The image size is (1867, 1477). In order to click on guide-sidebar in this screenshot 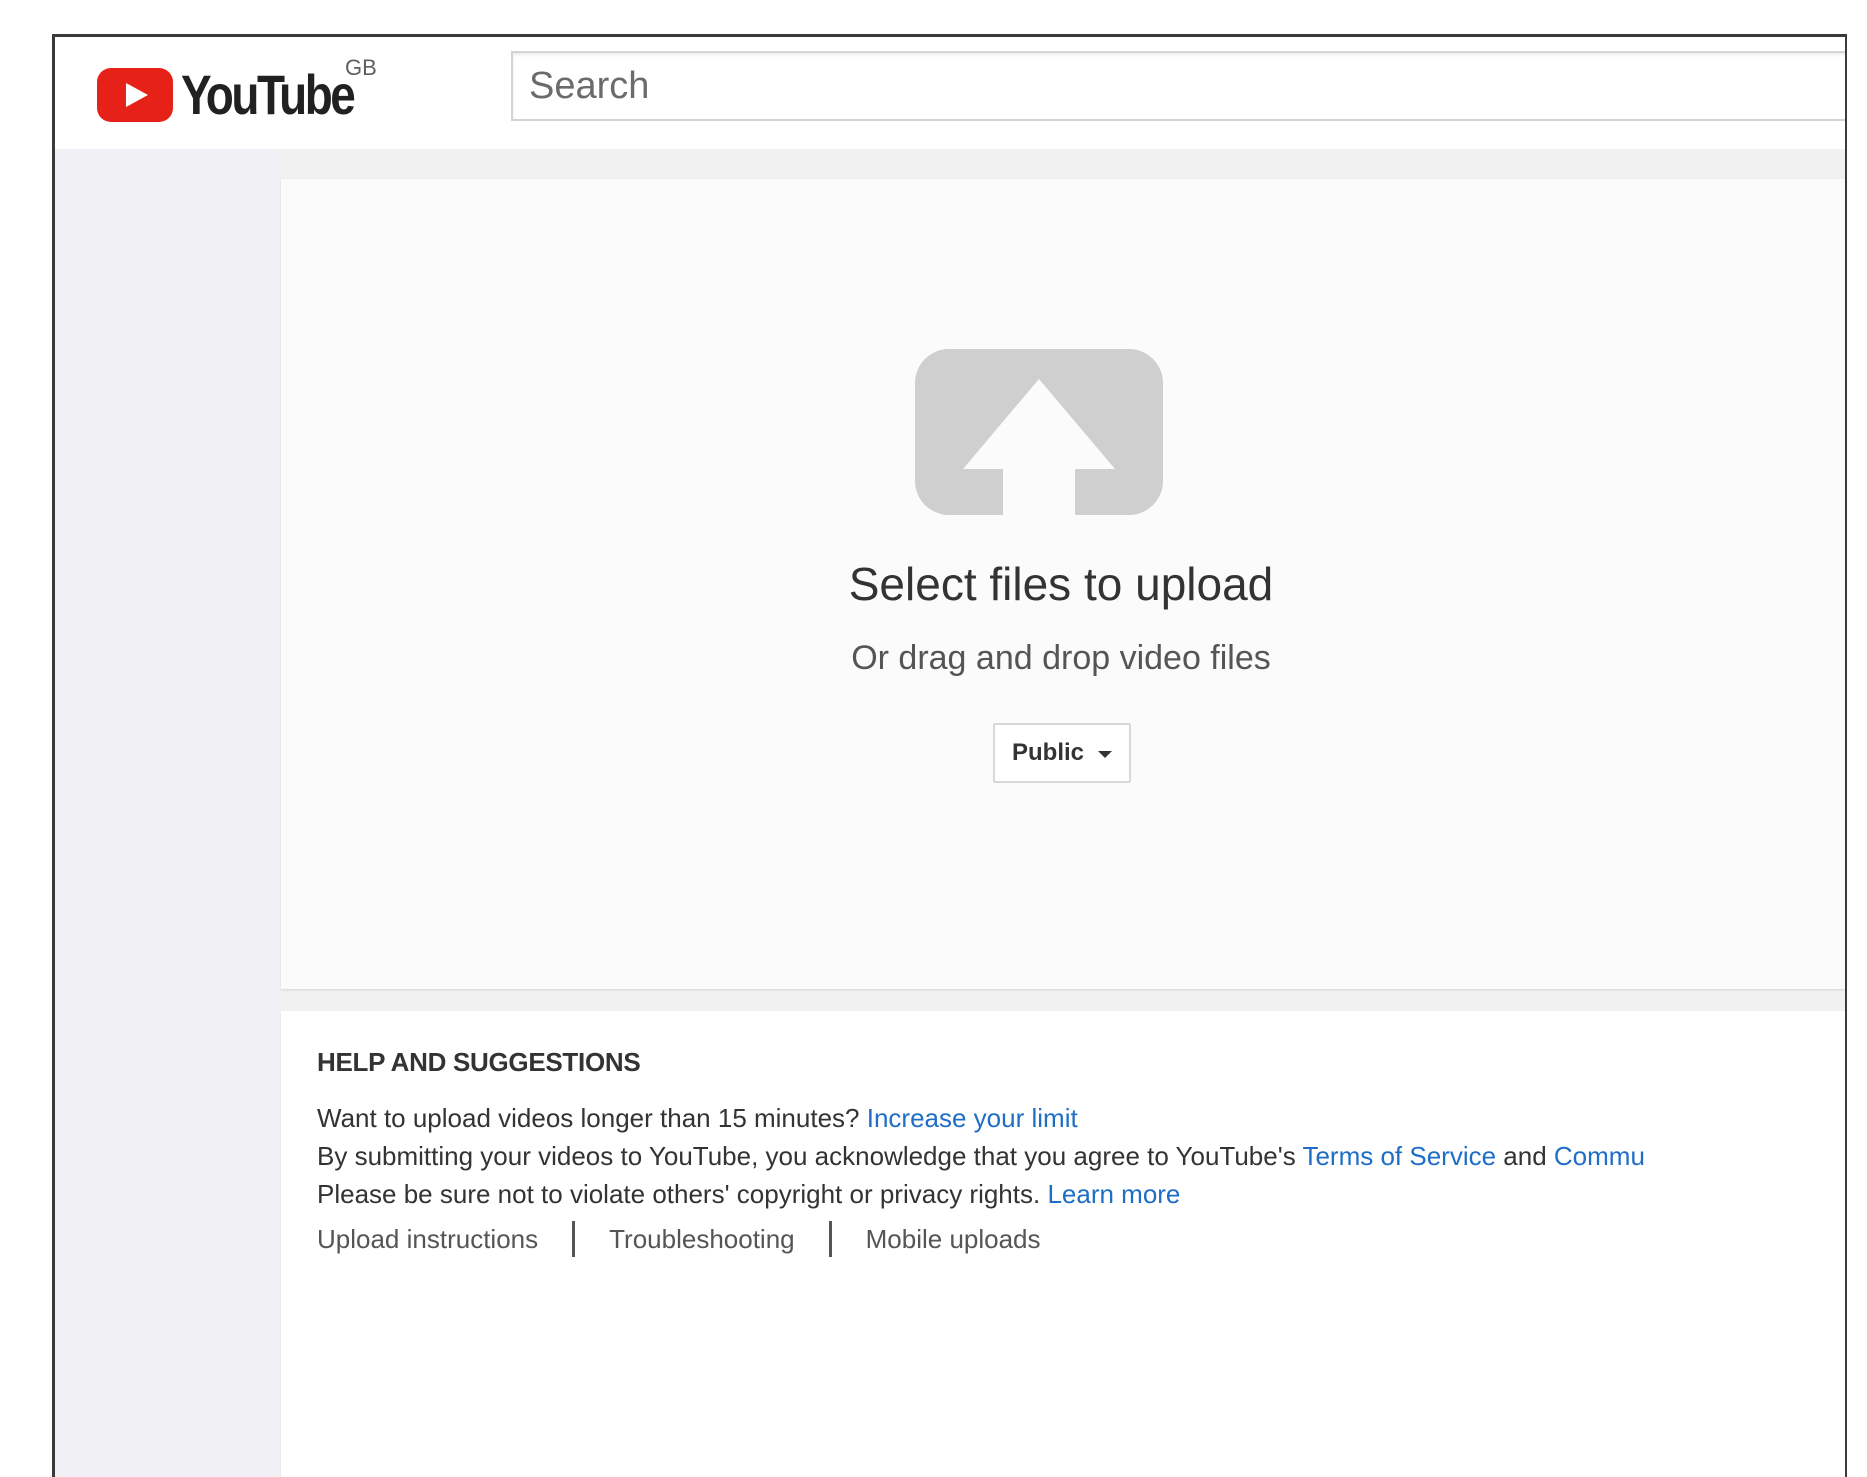, I will do `click(168, 813)`.